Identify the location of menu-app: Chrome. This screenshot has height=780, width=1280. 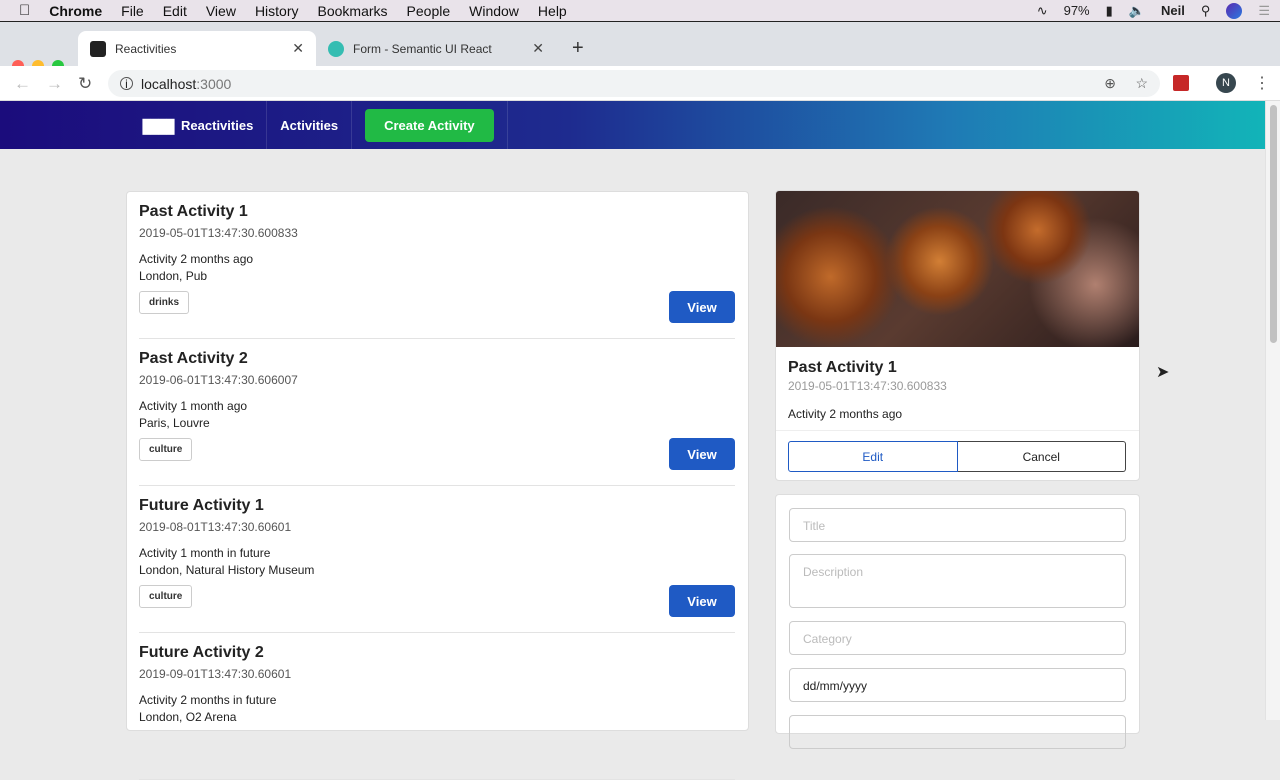
(75, 11).